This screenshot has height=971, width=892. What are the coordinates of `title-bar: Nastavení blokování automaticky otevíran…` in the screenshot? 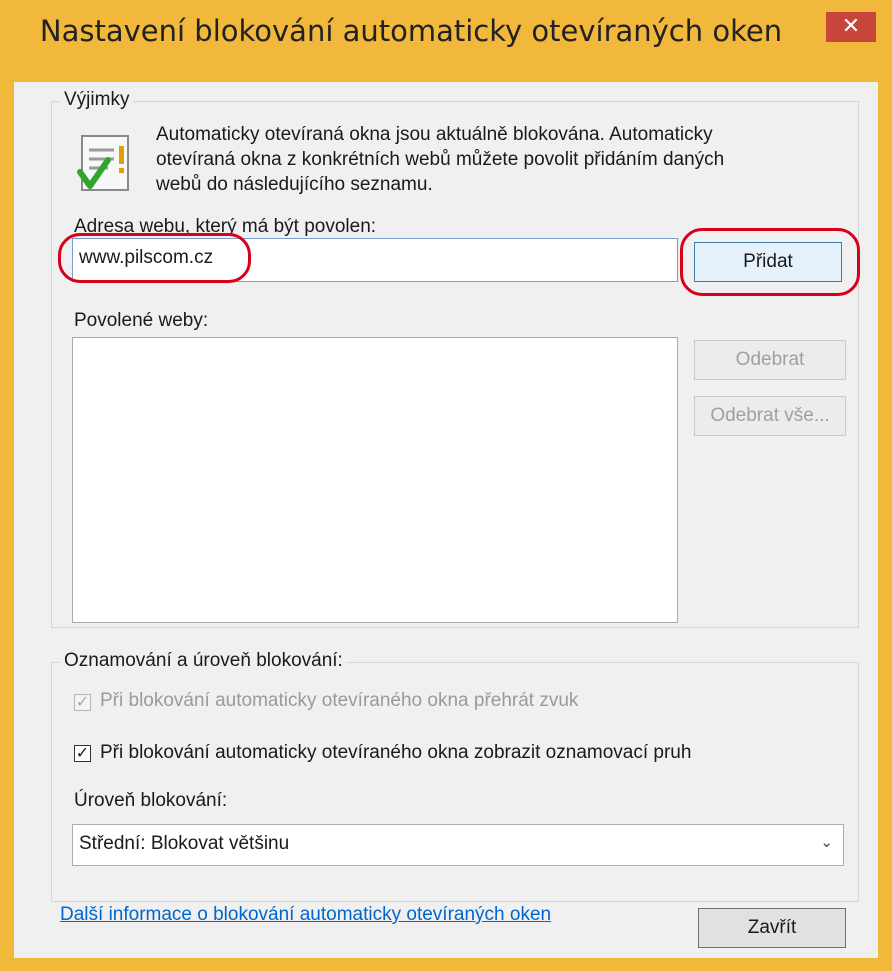 It's located at (446, 41).